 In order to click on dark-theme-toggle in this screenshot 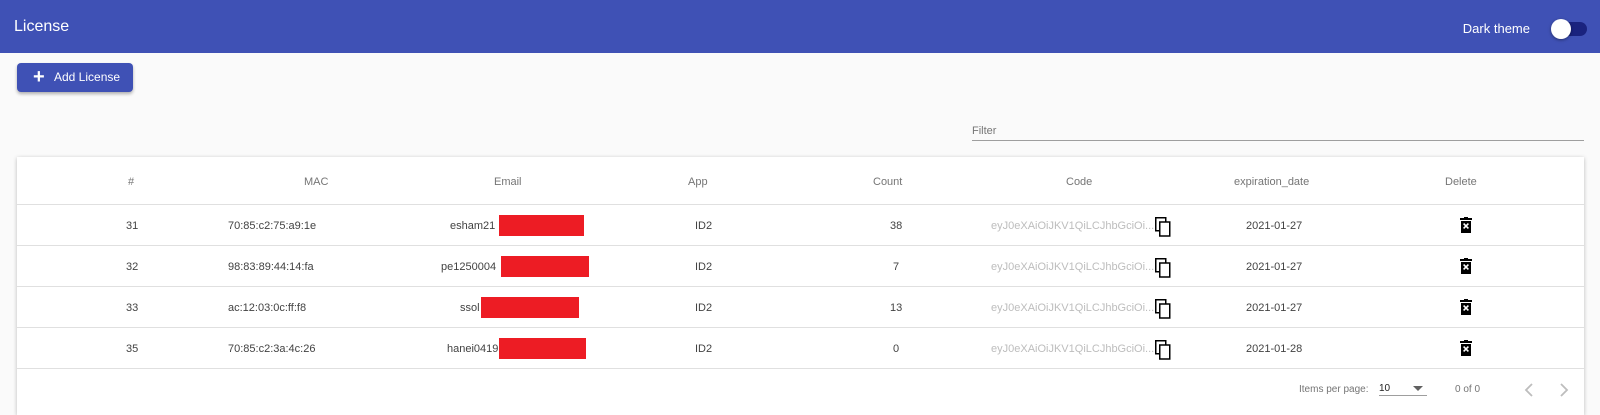, I will do `click(1569, 29)`.